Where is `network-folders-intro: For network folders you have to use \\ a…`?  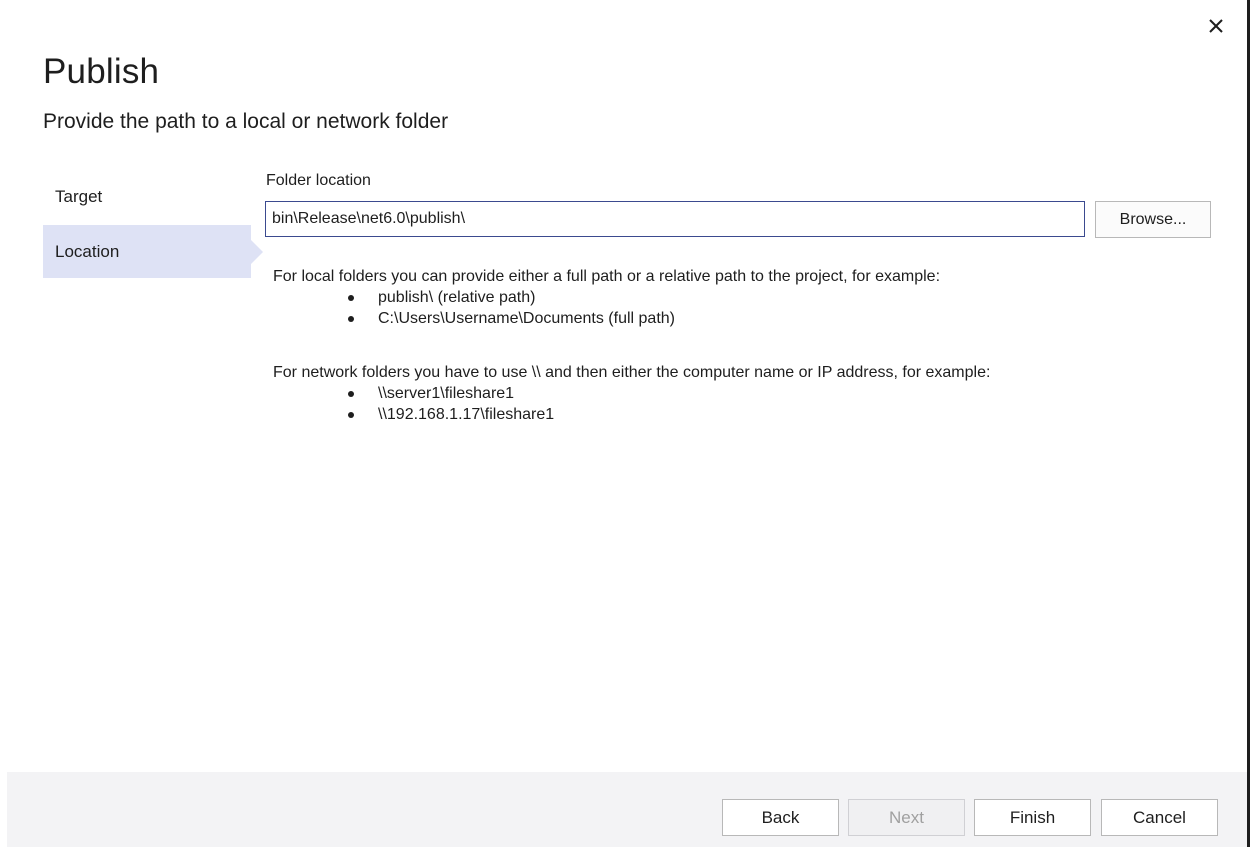 network-folders-intro: For network folders you have to use \\ a… is located at coordinates (632, 372).